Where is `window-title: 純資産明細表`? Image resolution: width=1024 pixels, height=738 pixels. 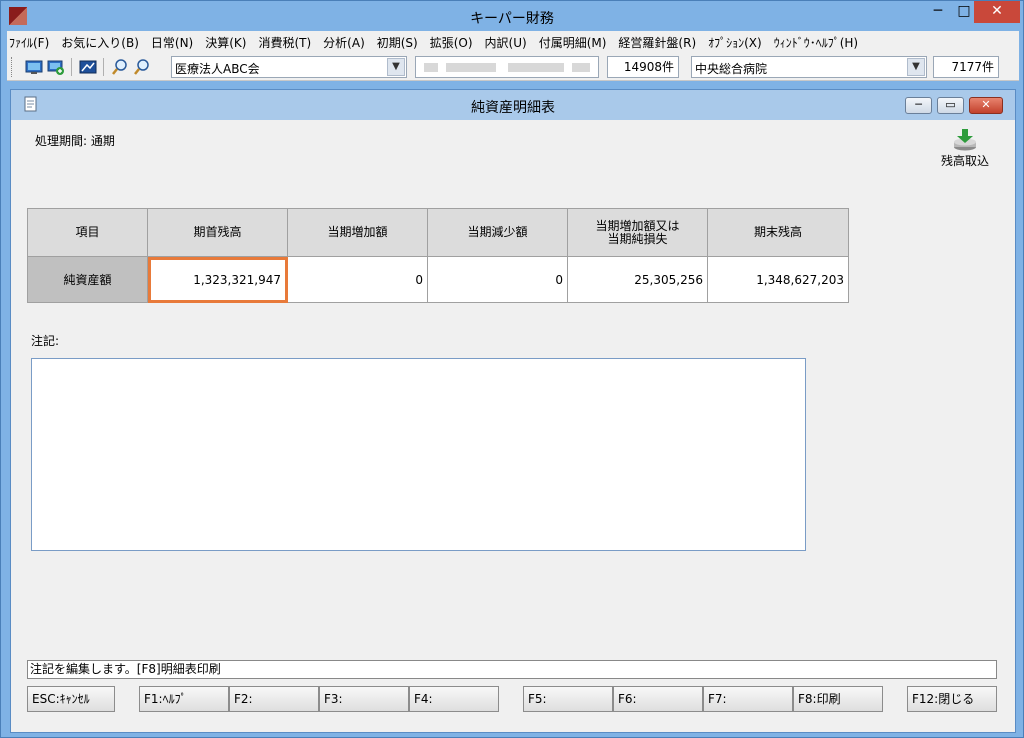
window-title: 純資産明細表 is located at coordinates (513, 108).